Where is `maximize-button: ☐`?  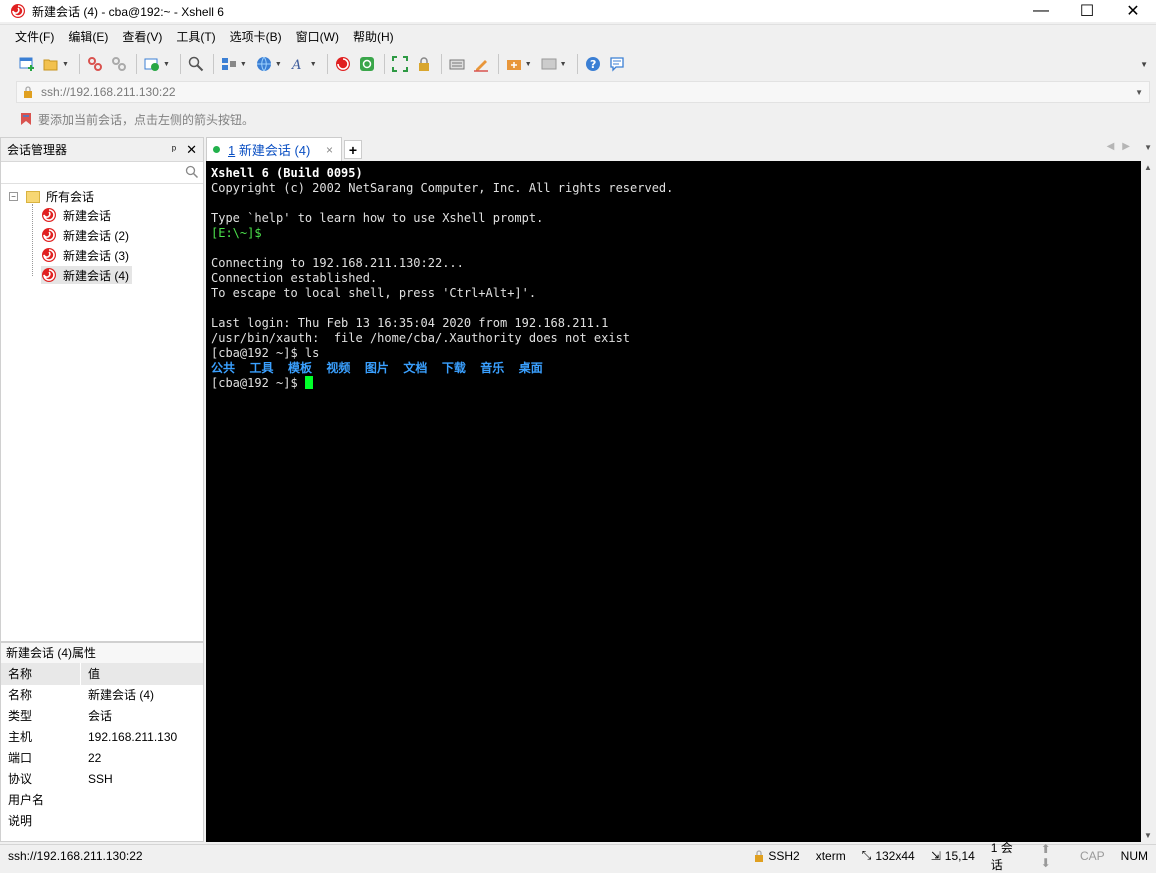 maximize-button: ☐ is located at coordinates (1087, 11).